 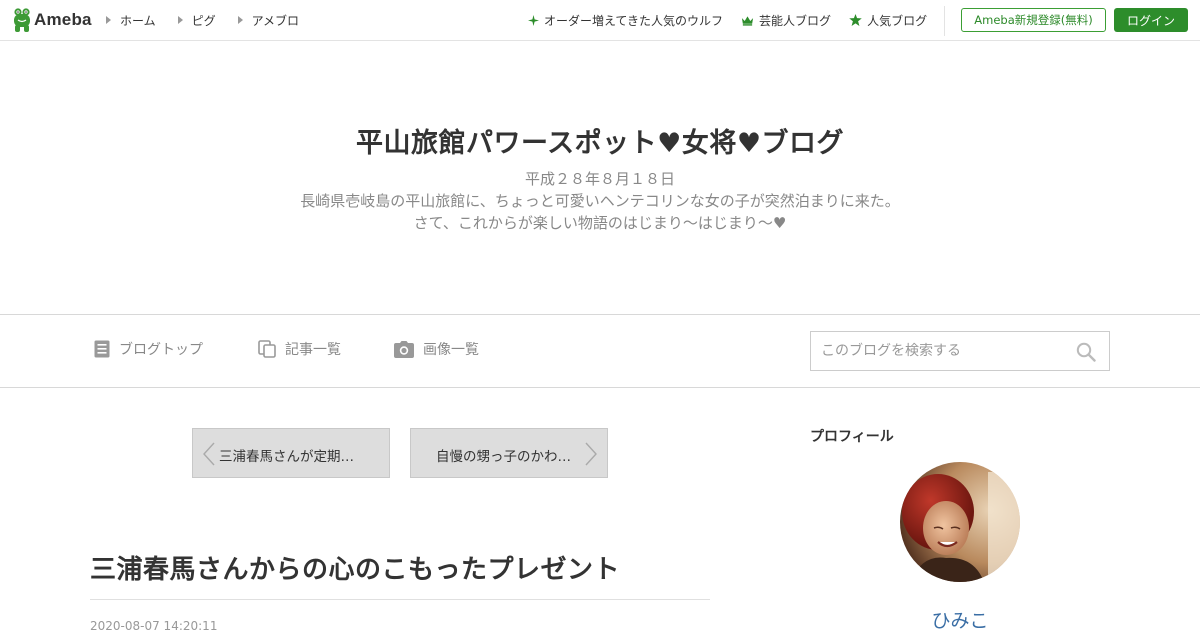 I want to click on search-icon, so click(x=1086, y=352).